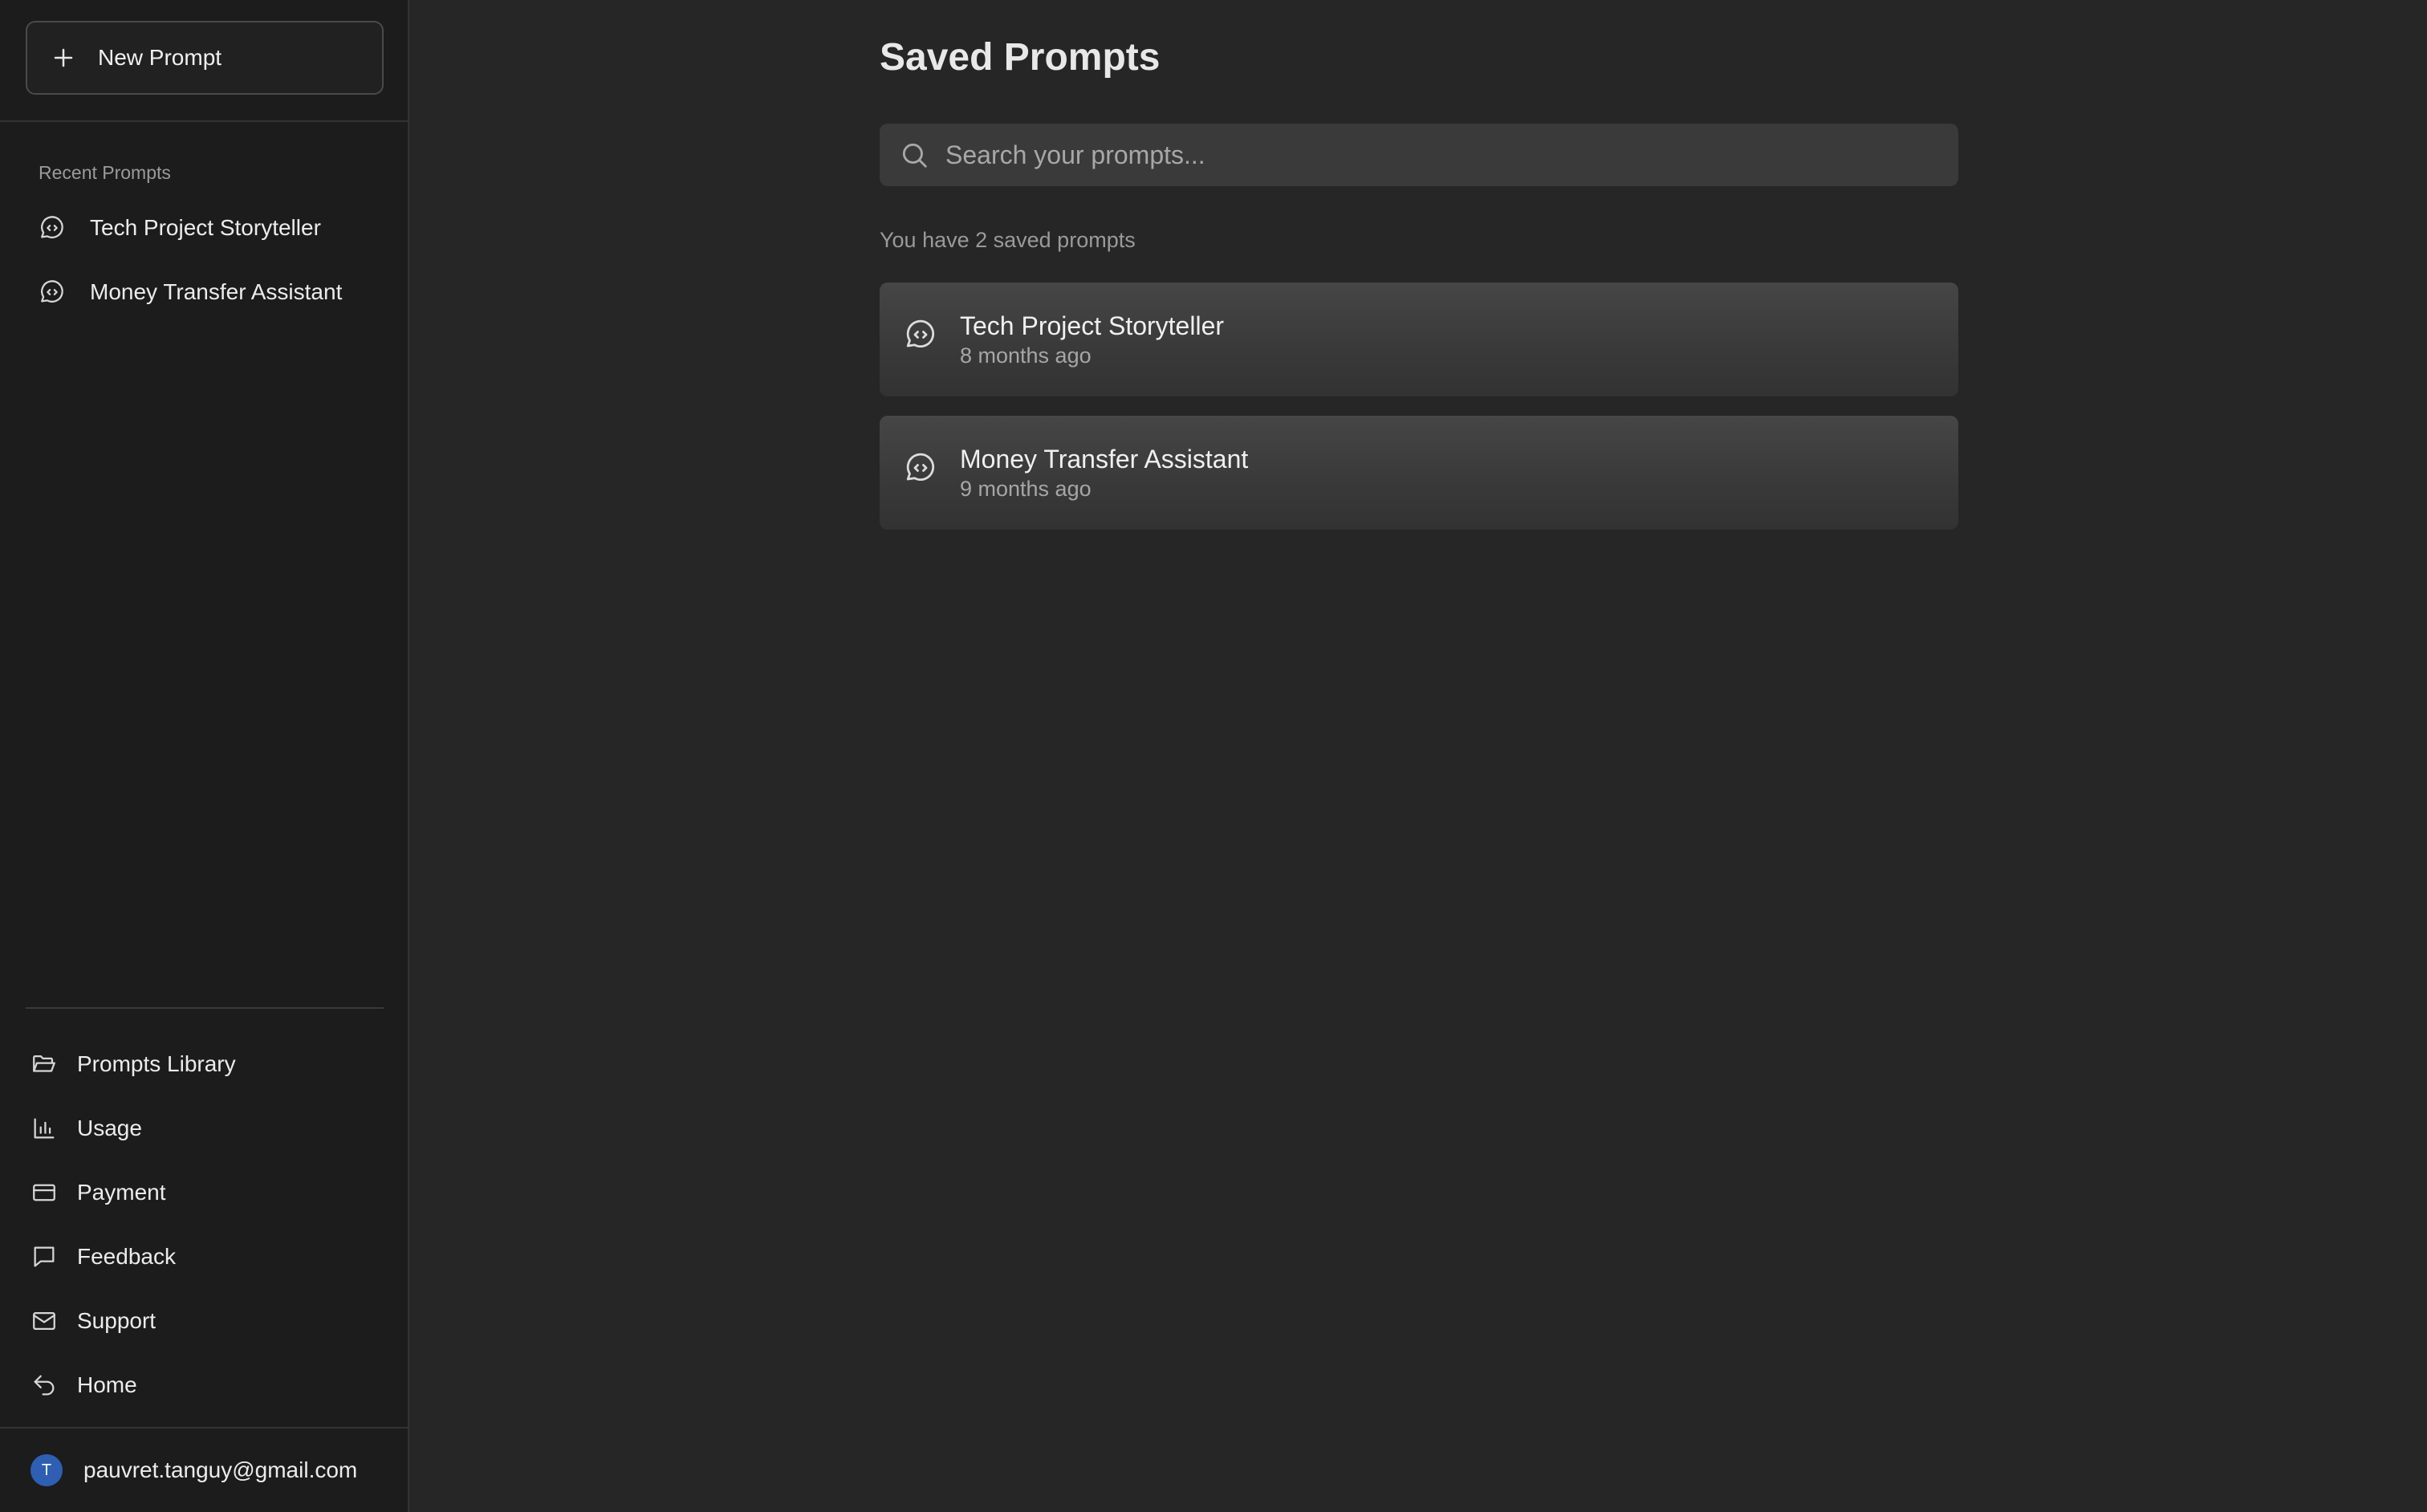 This screenshot has height=1512, width=2427. What do you see at coordinates (107, 1384) in the screenshot?
I see `nav-item-label: Home` at bounding box center [107, 1384].